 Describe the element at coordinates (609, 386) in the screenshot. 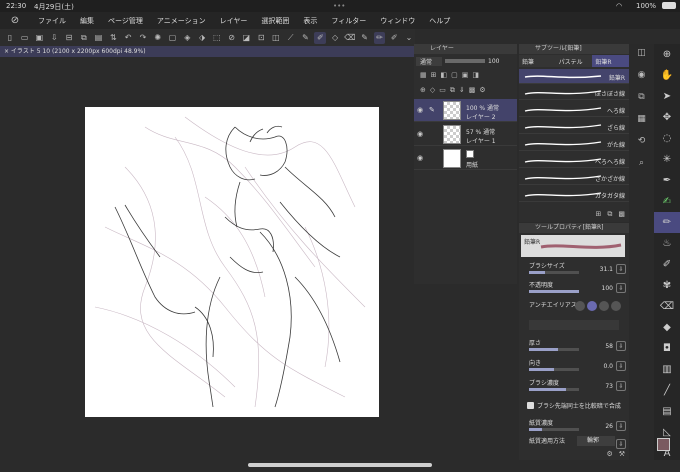

I see `density-value: 73` at that location.